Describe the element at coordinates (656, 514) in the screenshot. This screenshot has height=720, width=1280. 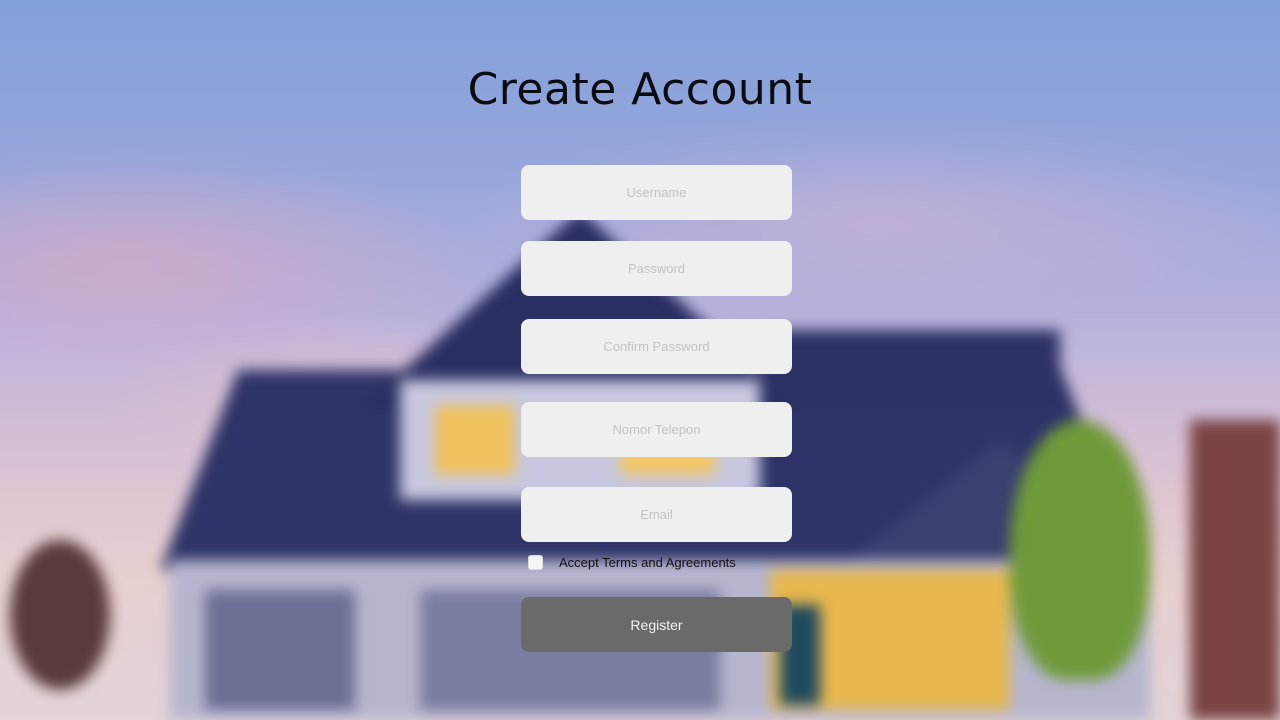
I see `email-input` at that location.